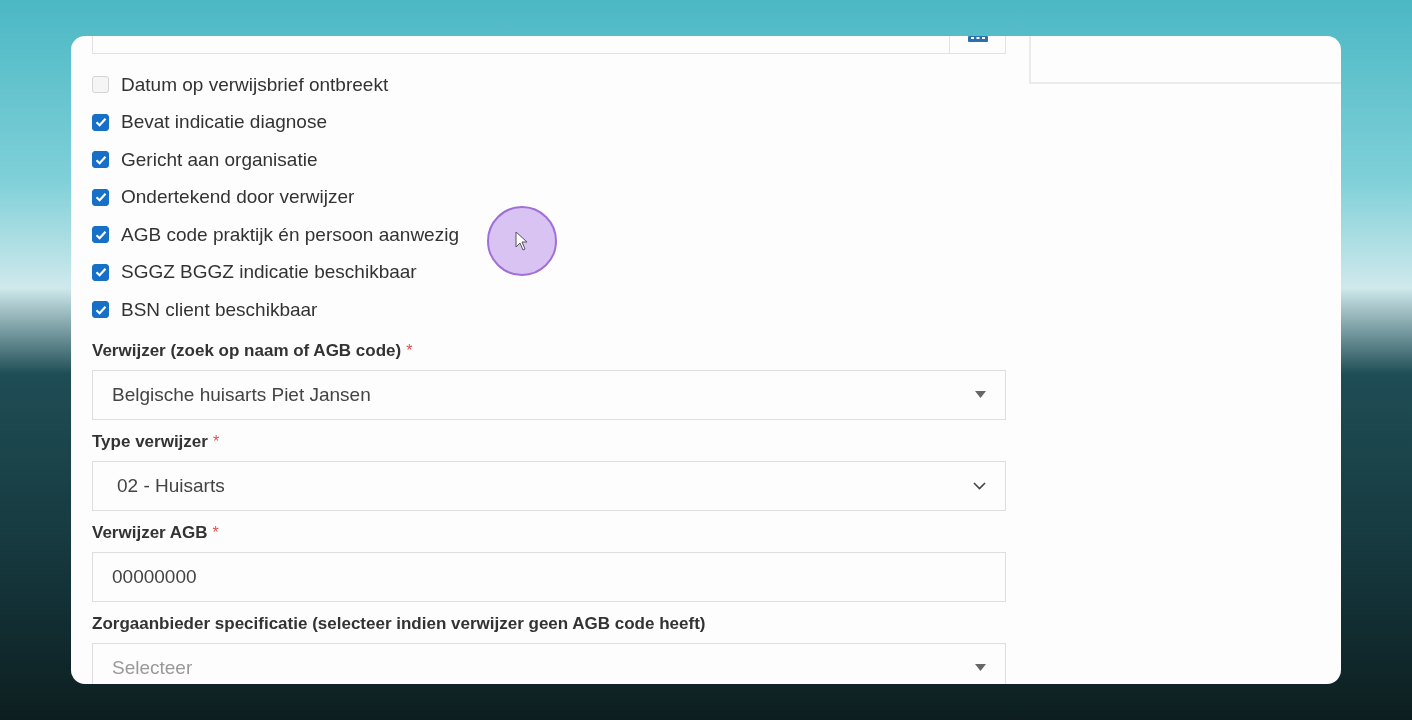  Describe the element at coordinates (219, 309) in the screenshot. I see `checkbox-label: BSN client beschikbaar` at that location.